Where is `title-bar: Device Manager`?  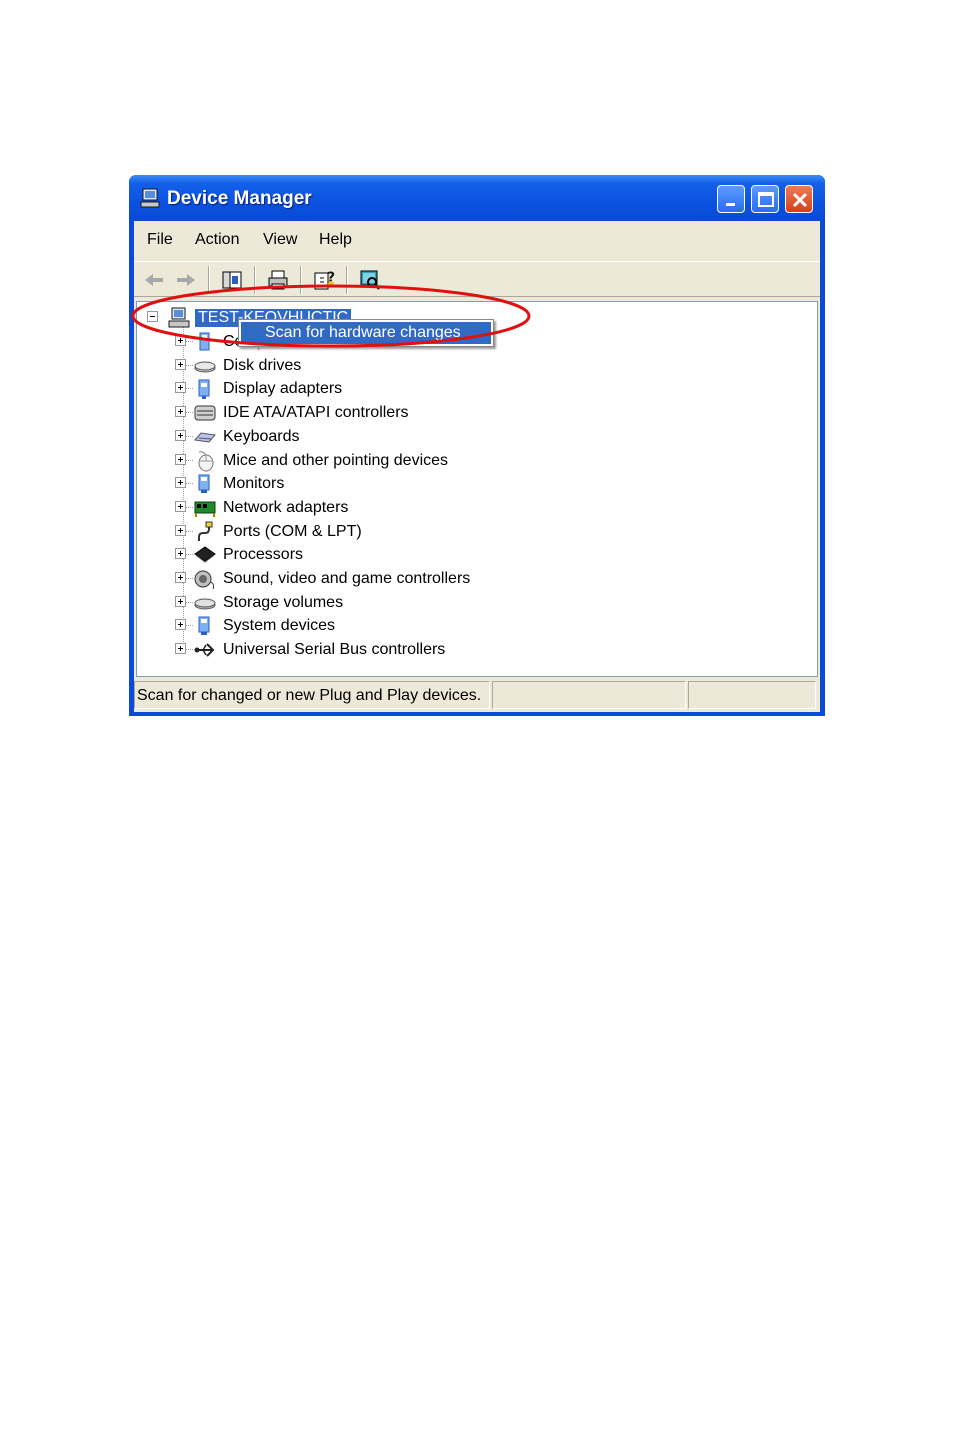 title-bar: Device Manager is located at coordinates (477, 198).